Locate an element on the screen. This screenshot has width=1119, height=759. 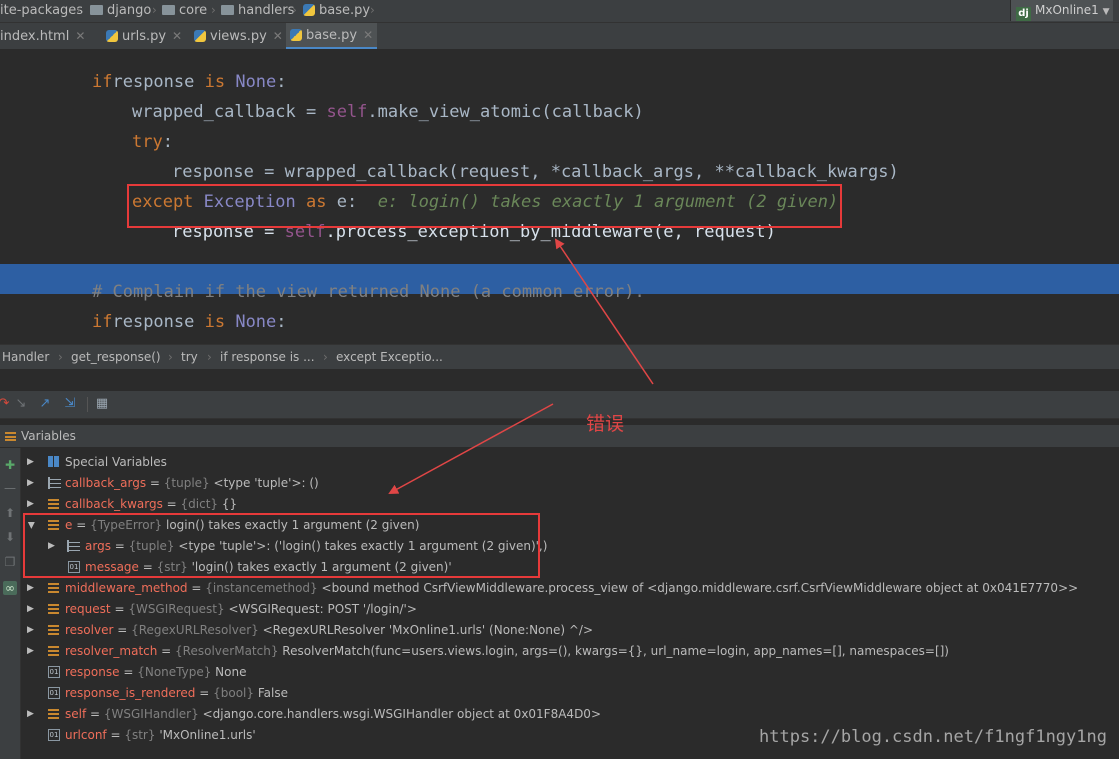
annotation-arrows is located at coordinates (521, 366).